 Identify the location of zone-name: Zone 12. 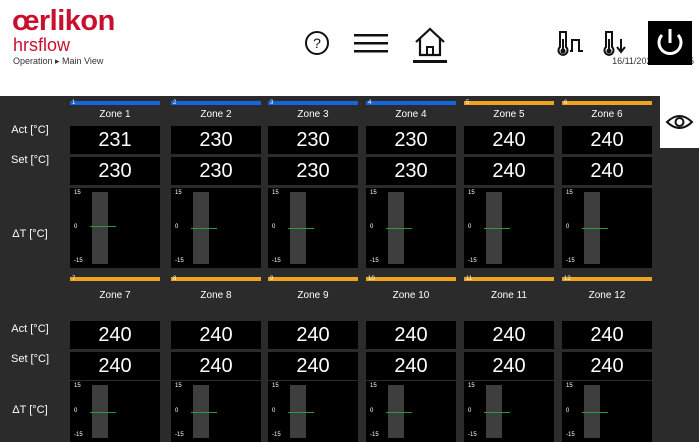
(607, 296).